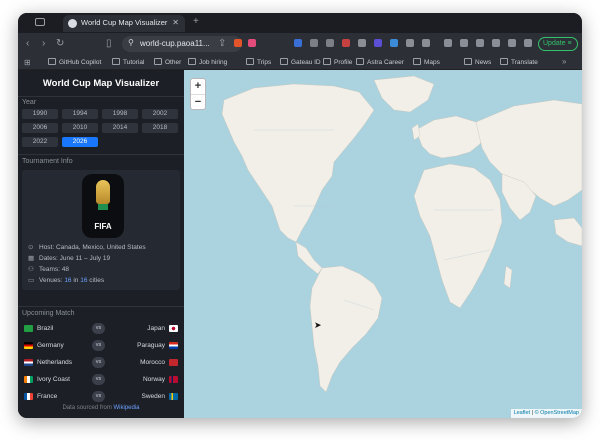 The height and width of the screenshot is (440, 600). What do you see at coordinates (557, 413) in the screenshot?
I see `osm-link: © OpenStreetMap` at bounding box center [557, 413].